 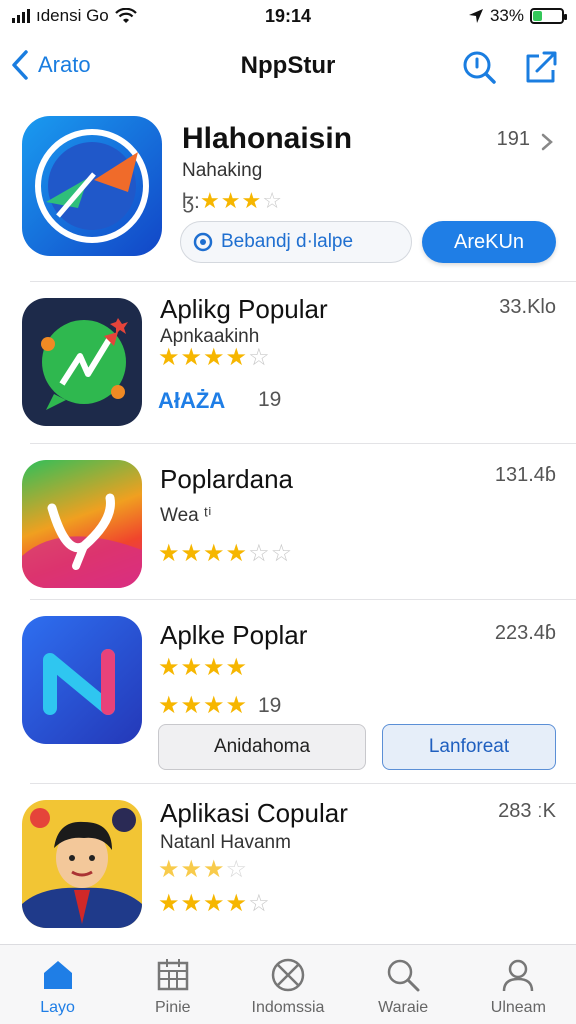 I want to click on chat-bubble-logo-icon, so click(x=84, y=364).